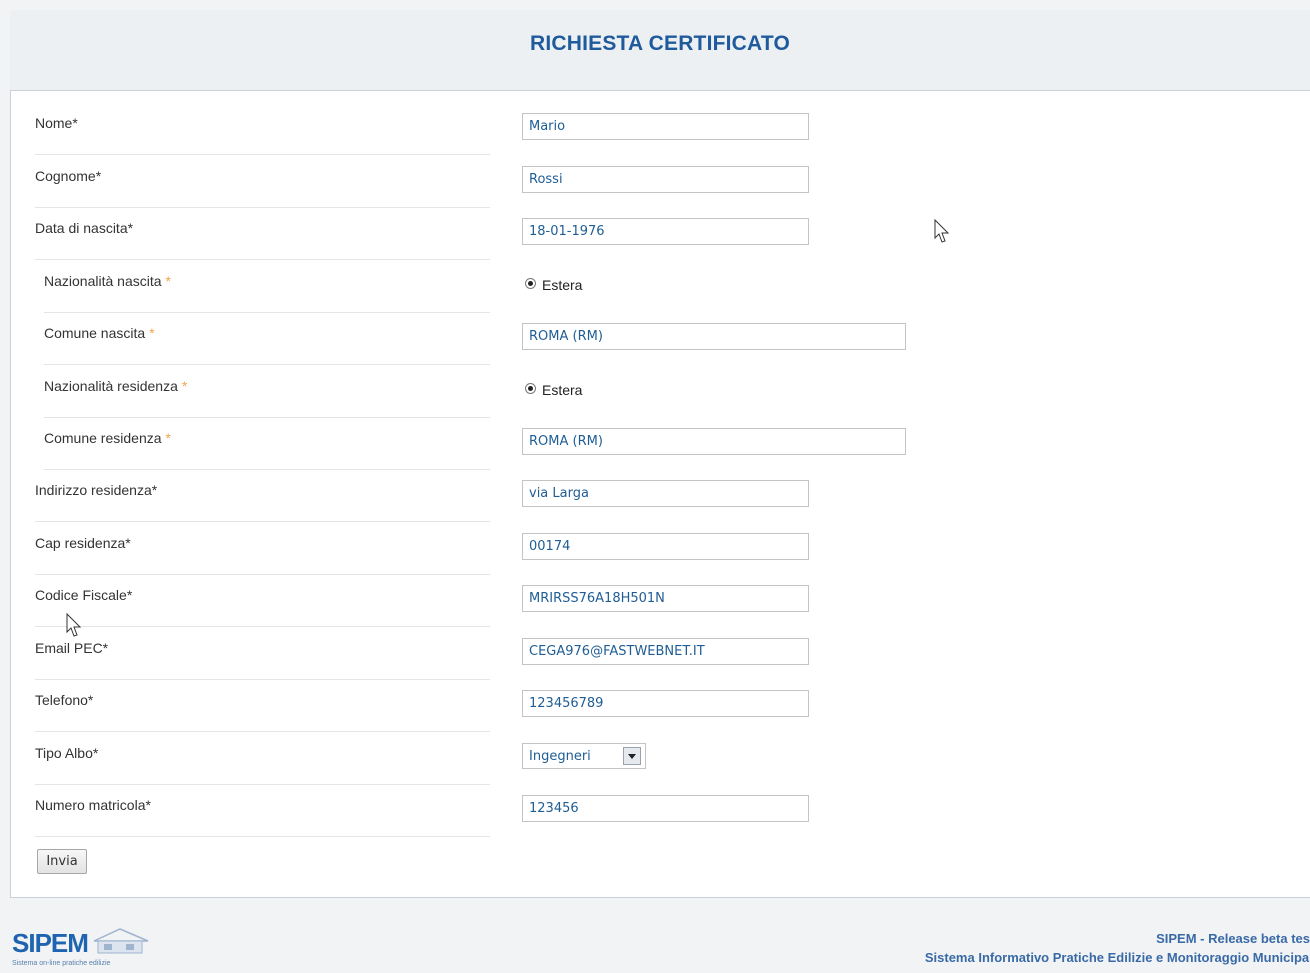  What do you see at coordinates (1233, 938) in the screenshot?
I see `footer-release: SIPEM - Release beta tes` at bounding box center [1233, 938].